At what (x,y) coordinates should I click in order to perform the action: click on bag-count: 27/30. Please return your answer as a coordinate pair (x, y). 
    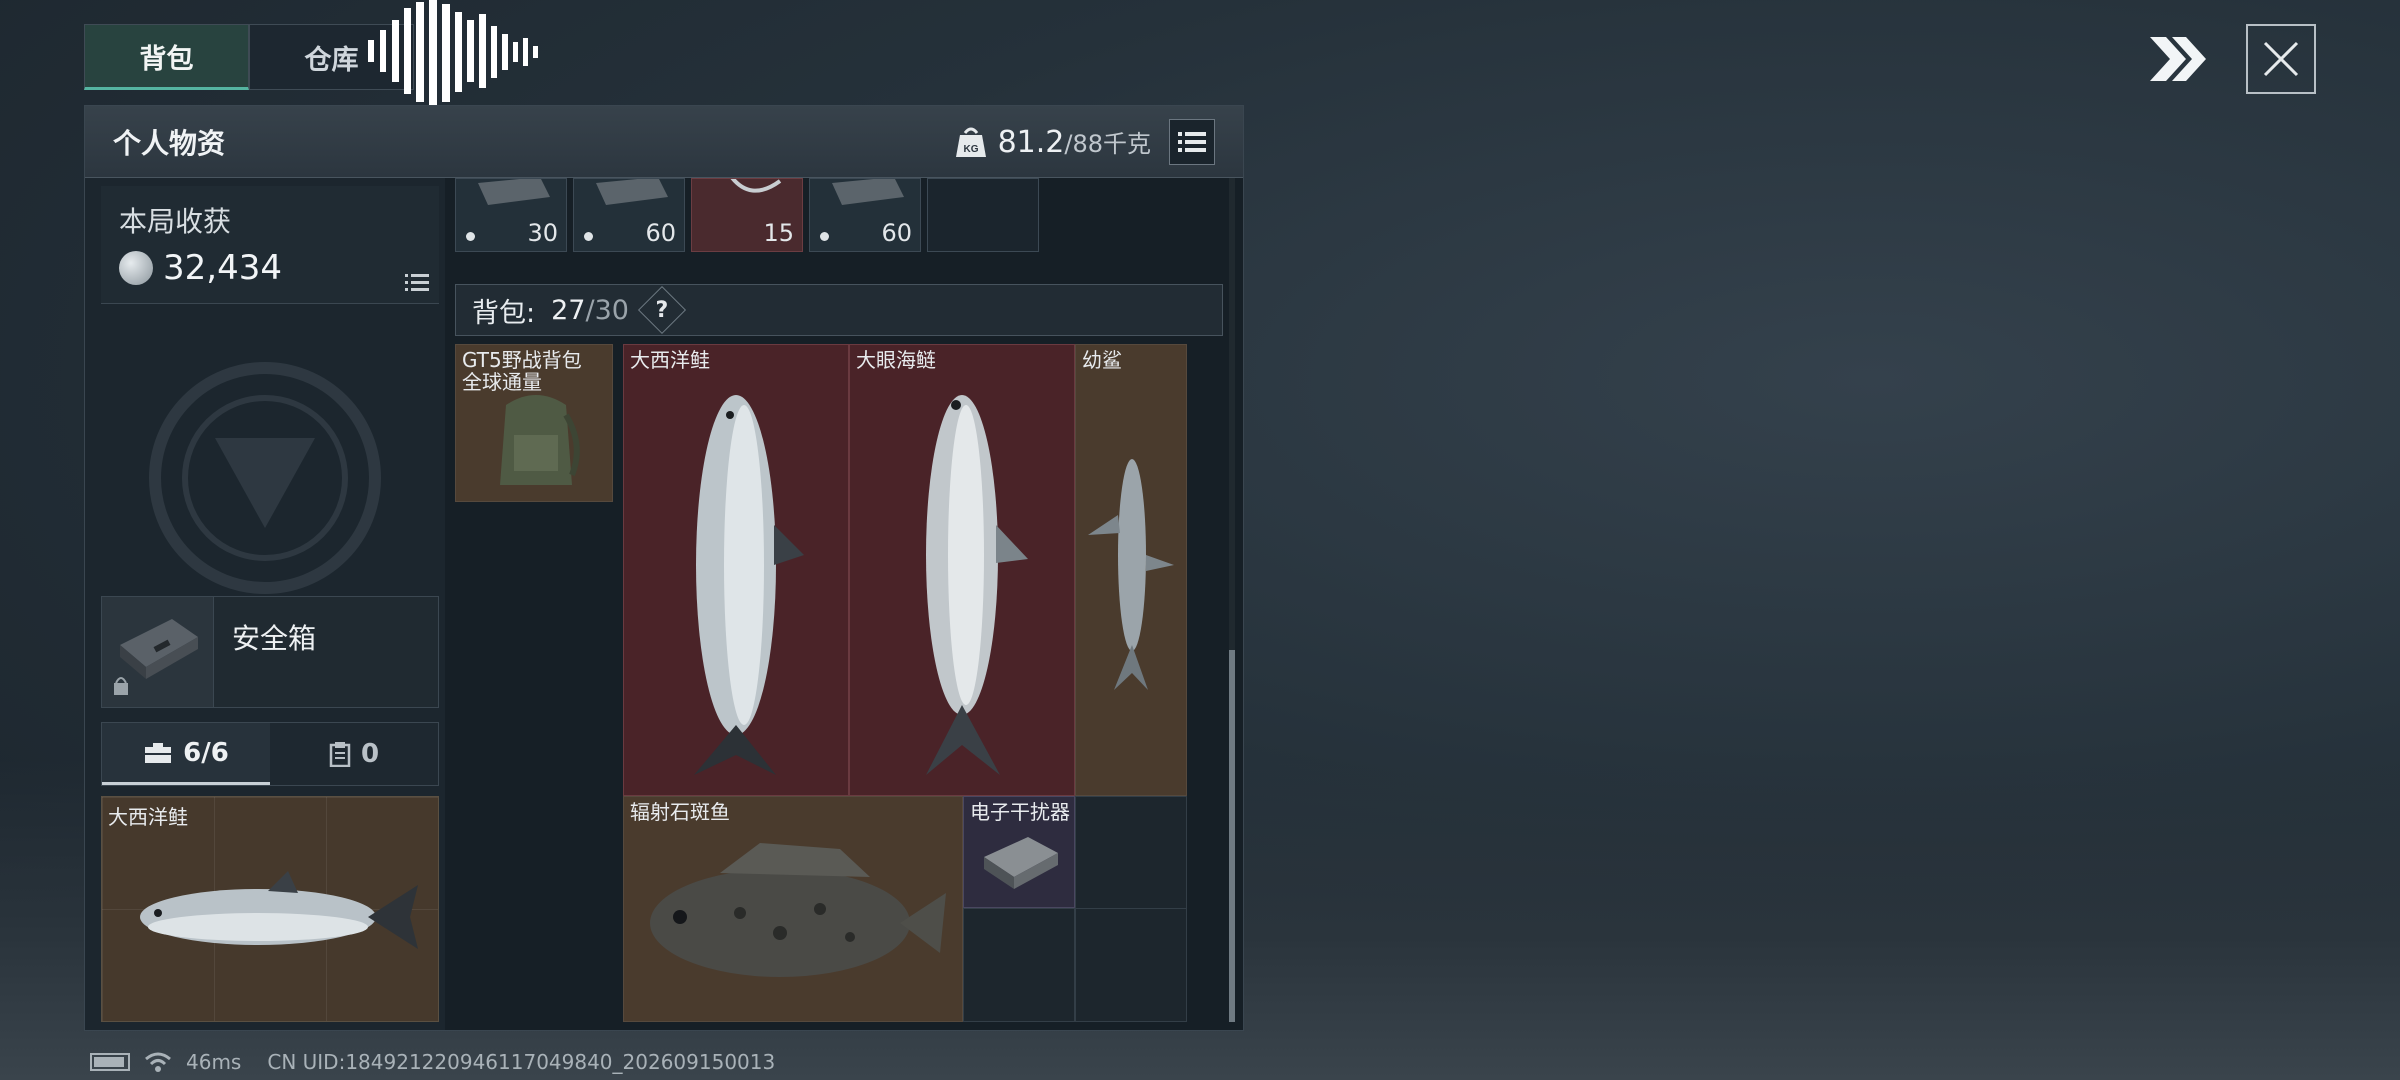
    Looking at the image, I should click on (590, 310).